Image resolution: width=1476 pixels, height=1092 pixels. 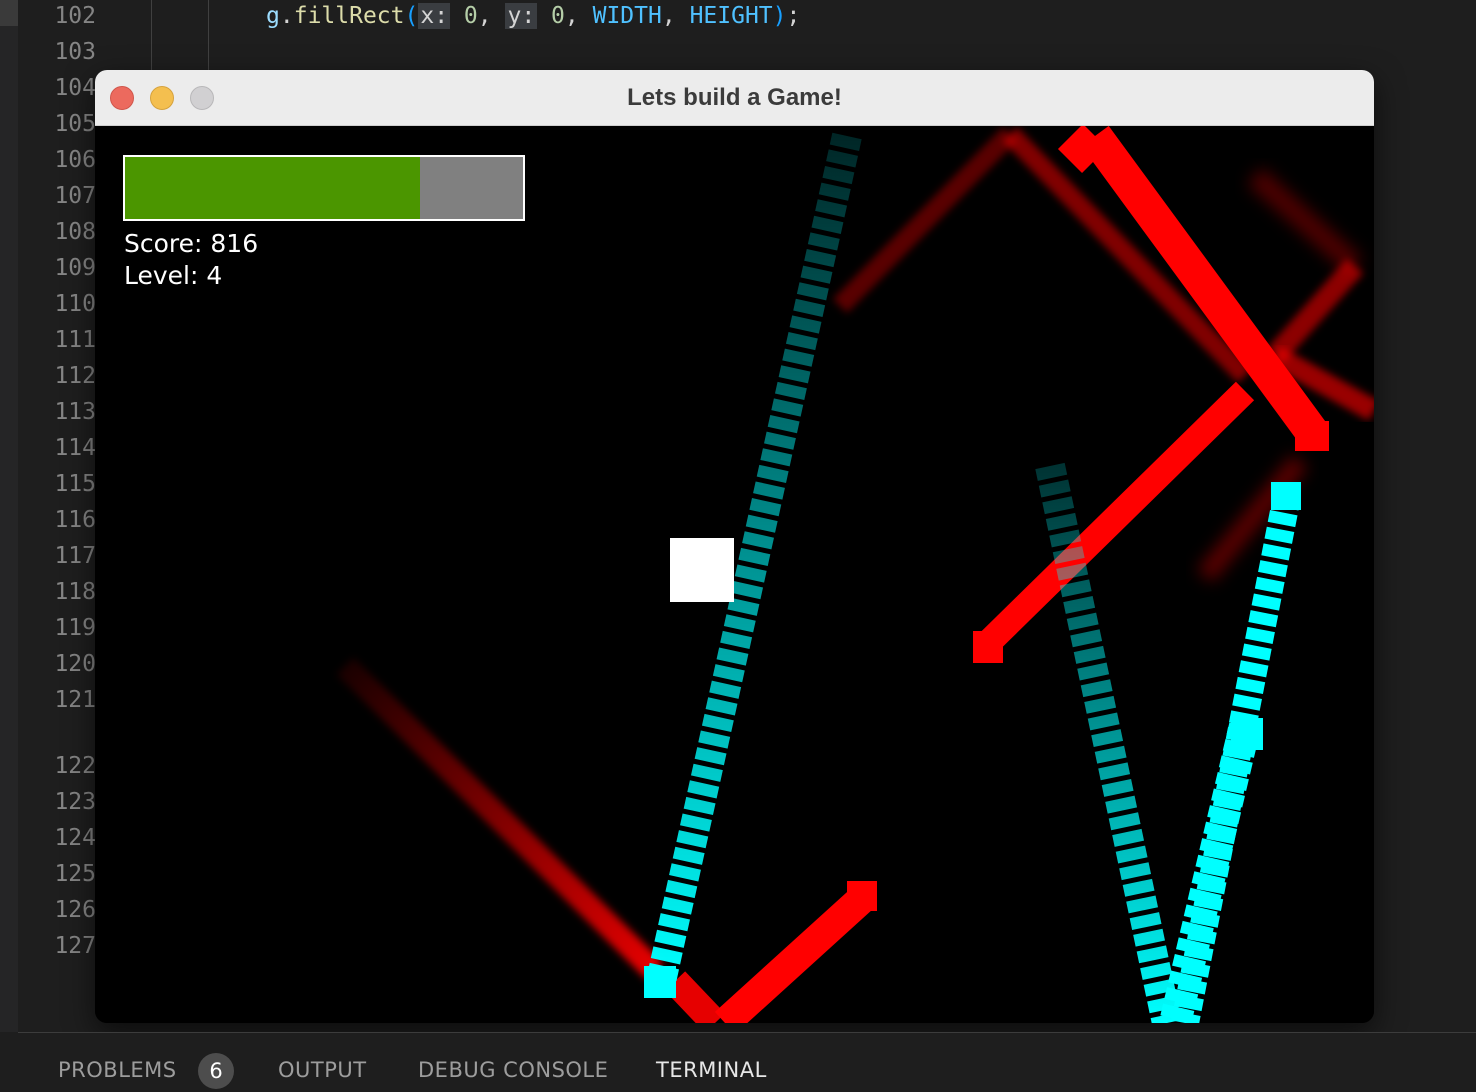 What do you see at coordinates (117, 1070) in the screenshot?
I see `tab-problems: PROBLEMS` at bounding box center [117, 1070].